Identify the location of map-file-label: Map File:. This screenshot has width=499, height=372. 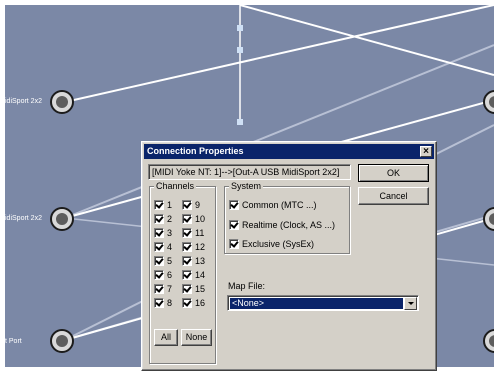
(247, 286).